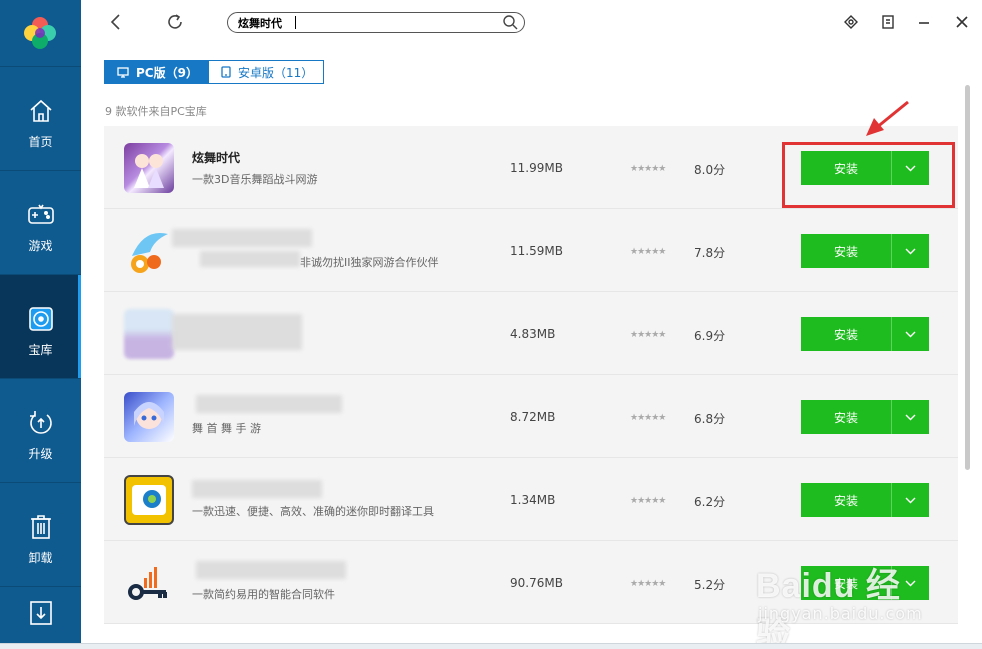  I want to click on sidebar-item-label: 首页, so click(40, 142).